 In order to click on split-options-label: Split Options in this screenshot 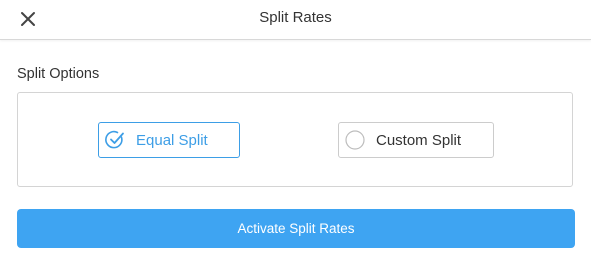, I will do `click(58, 74)`.